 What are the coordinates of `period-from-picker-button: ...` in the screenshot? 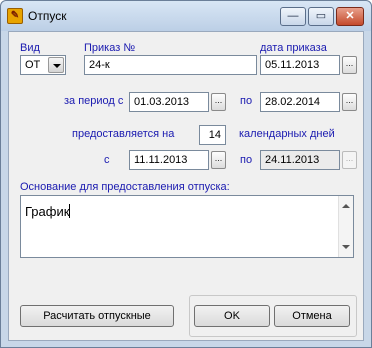 It's located at (218, 102).